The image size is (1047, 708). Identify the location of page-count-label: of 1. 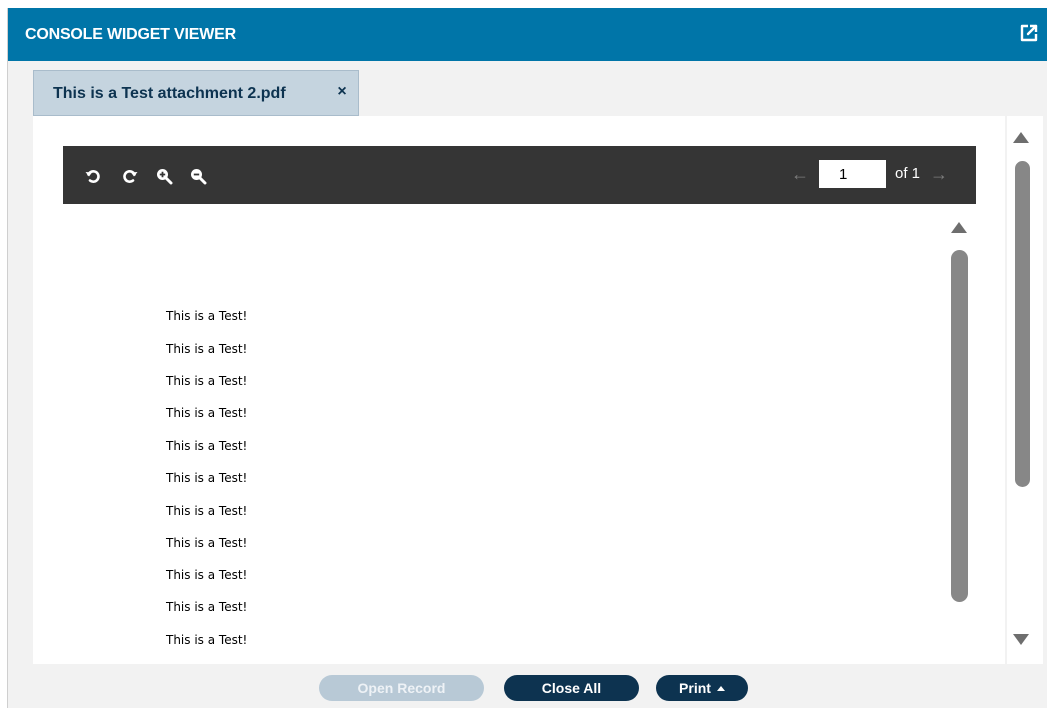
(908, 173).